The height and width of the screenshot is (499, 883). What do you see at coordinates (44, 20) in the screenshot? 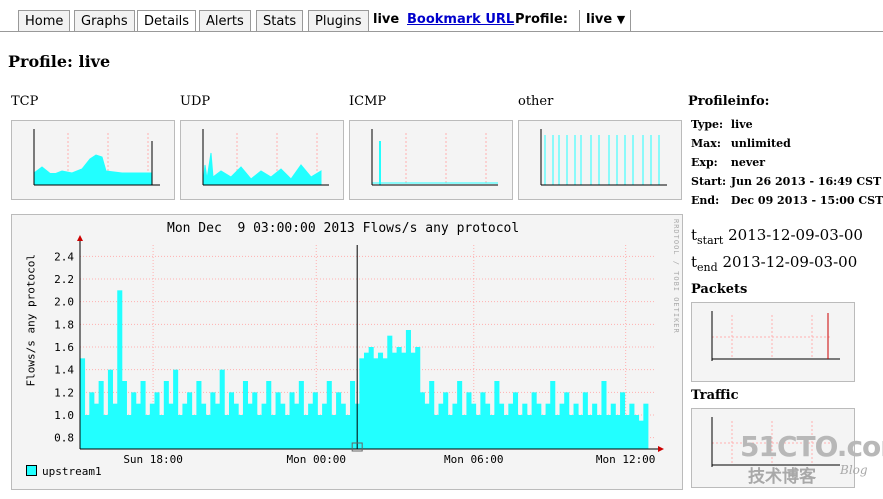
I see `tab-home: Home` at bounding box center [44, 20].